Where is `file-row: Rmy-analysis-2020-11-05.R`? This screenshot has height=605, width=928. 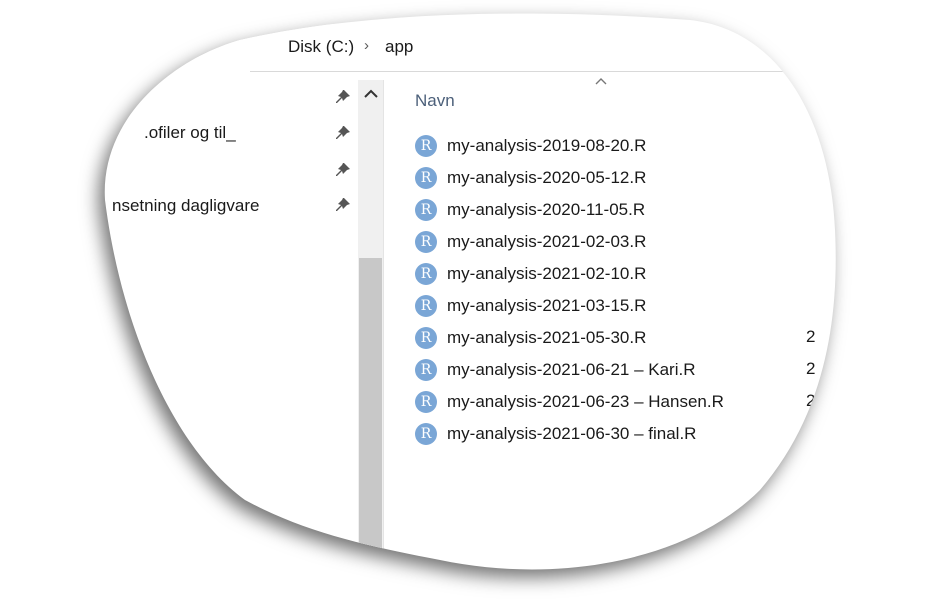
file-row: Rmy-analysis-2020-11-05.R is located at coordinates (530, 210).